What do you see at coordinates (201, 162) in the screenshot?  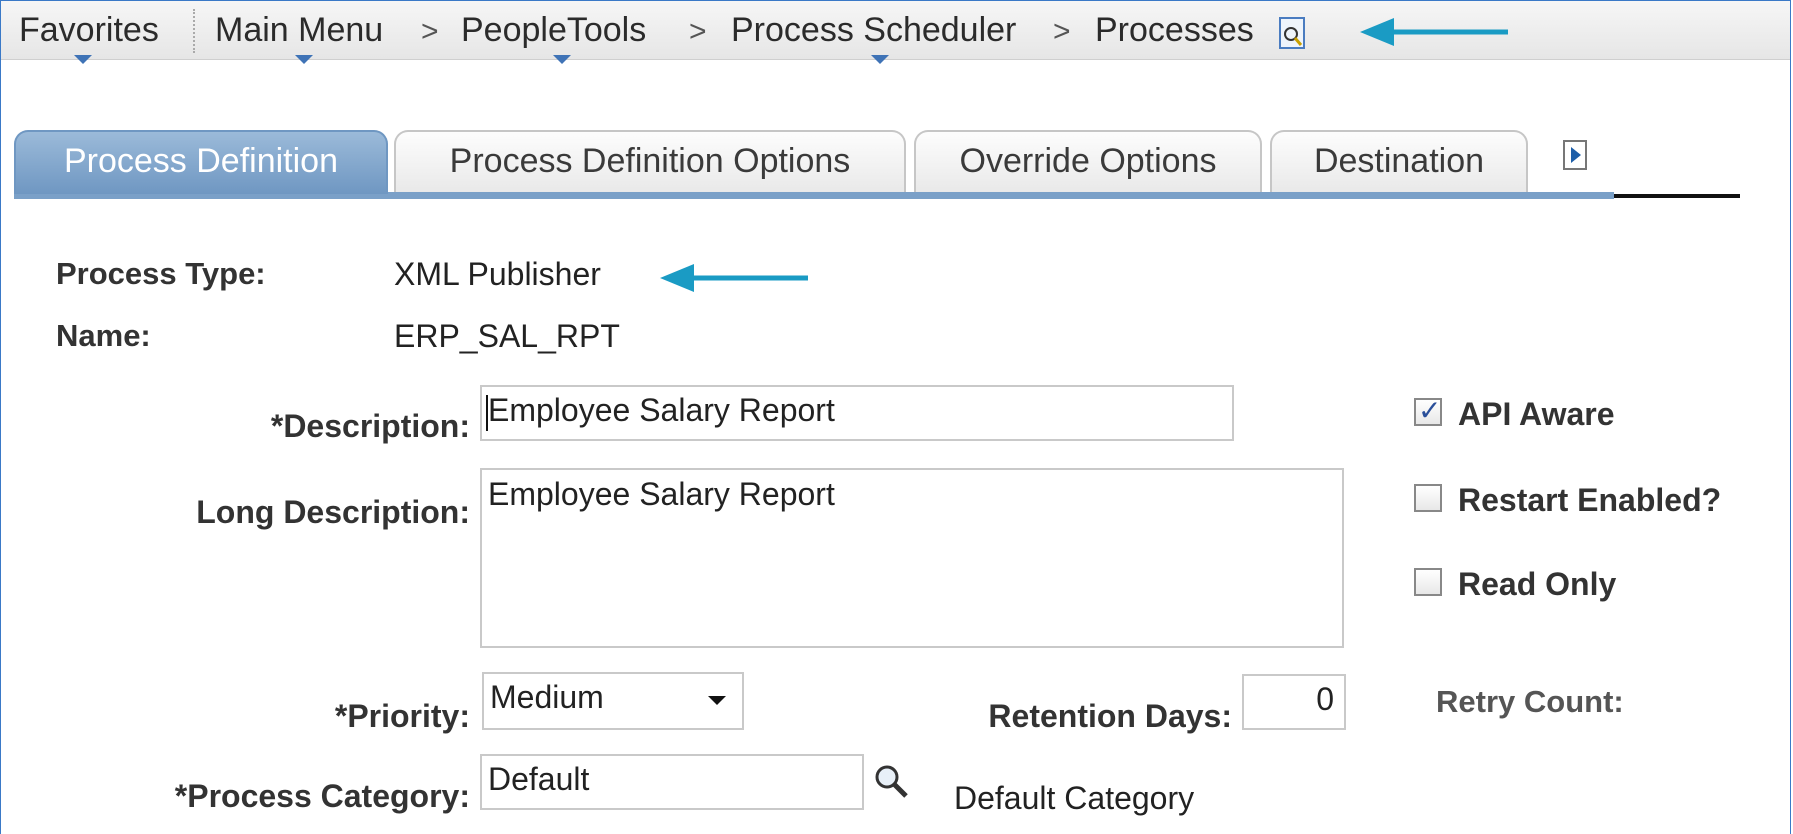 I see `tab-process-definition: Process Definition` at bounding box center [201, 162].